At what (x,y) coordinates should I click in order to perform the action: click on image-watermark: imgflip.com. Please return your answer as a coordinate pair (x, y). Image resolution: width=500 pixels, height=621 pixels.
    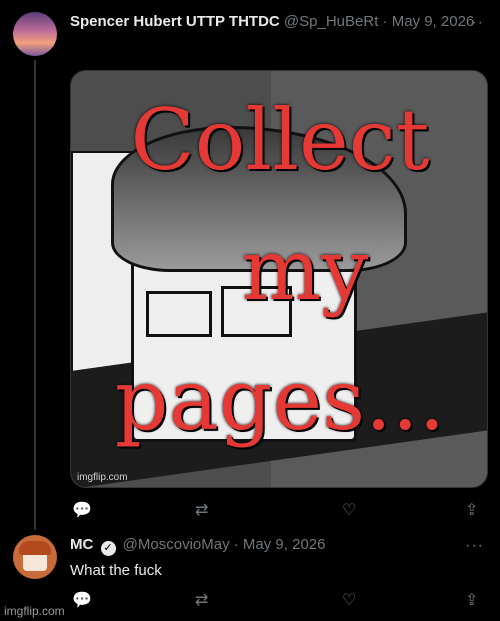
    Looking at the image, I should click on (102, 477).